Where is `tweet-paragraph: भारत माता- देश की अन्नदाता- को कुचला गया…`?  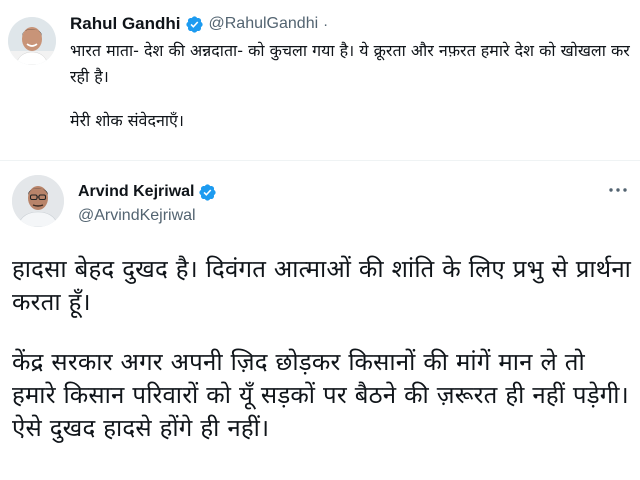 tweet-paragraph: भारत माता- देश की अन्नदाता- को कुचला गया… is located at coordinates (350, 63).